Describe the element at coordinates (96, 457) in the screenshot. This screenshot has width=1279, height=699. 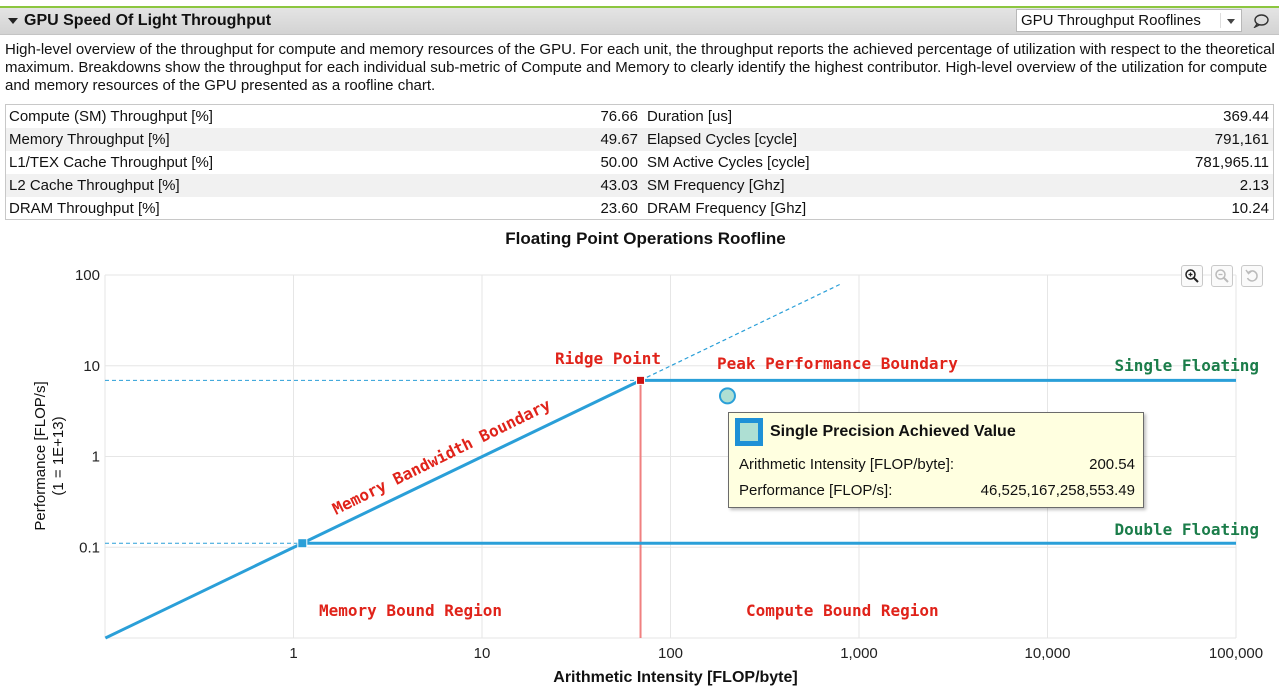
I see `y-tick-label: 1` at that location.